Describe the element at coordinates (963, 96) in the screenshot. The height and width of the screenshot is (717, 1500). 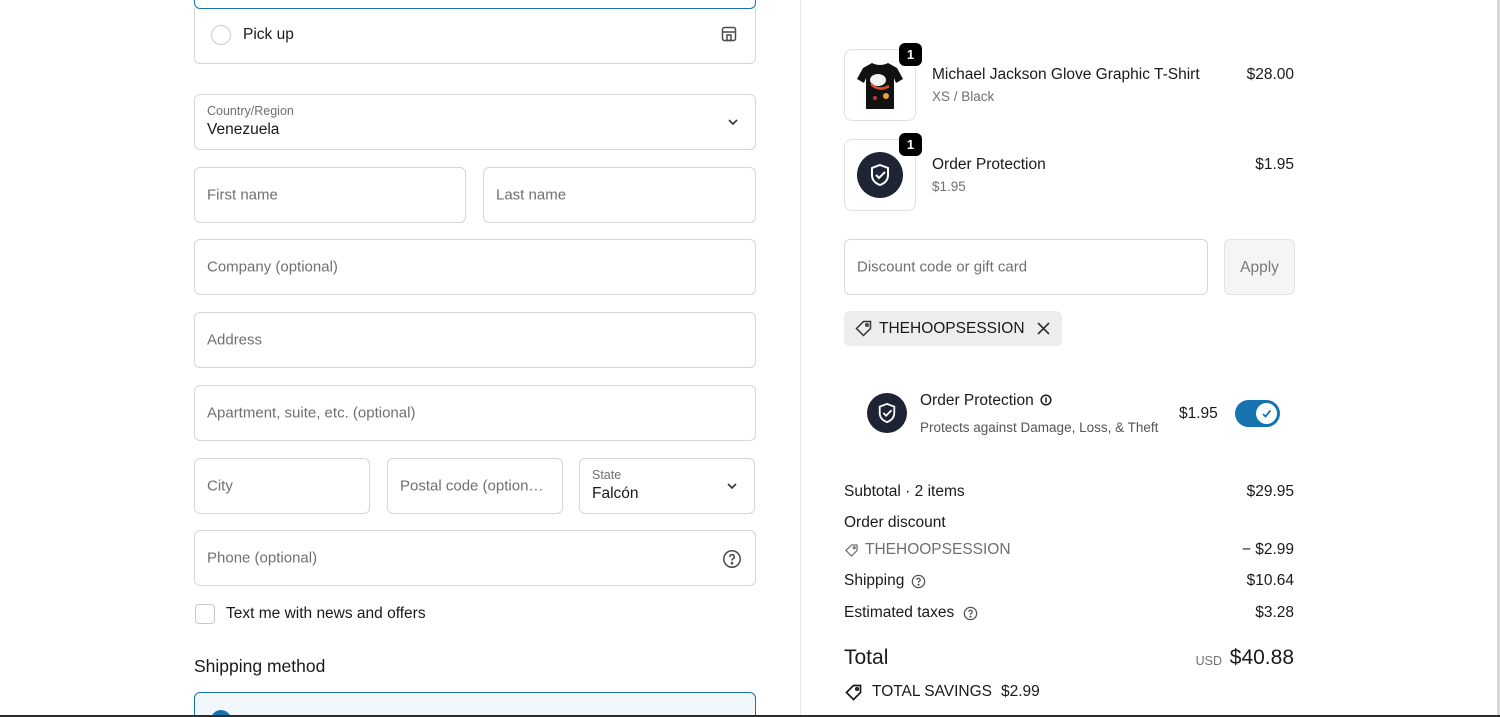
I see `item-variant: XS / Black` at that location.